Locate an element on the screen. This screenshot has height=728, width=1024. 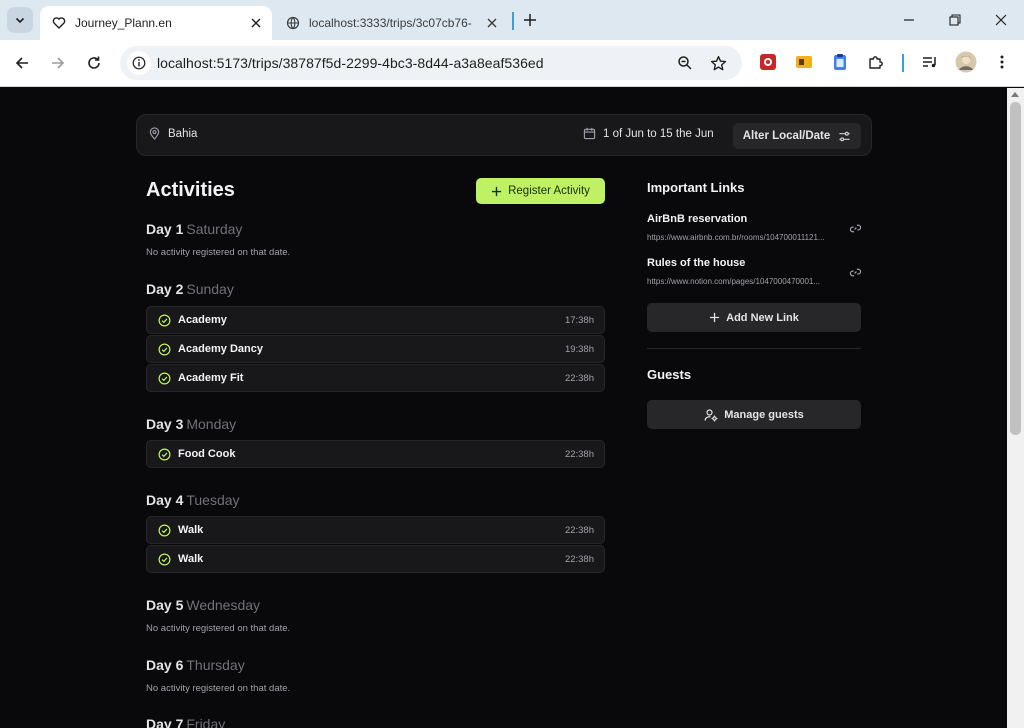
minimize-button is located at coordinates (909, 20).